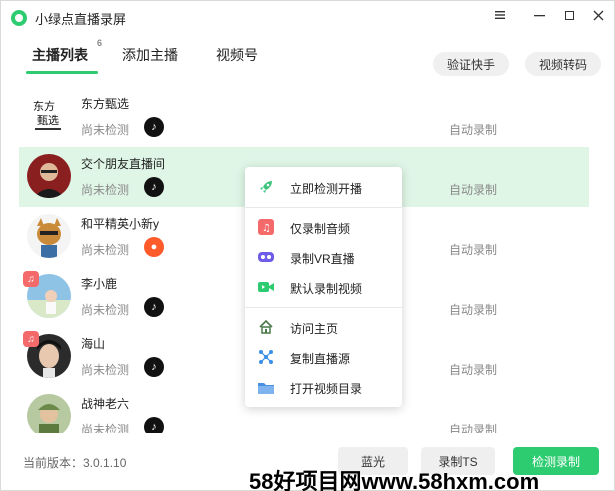 This screenshot has height=491, width=615. I want to click on tab-add-streamer: 添加主播, so click(150, 55).